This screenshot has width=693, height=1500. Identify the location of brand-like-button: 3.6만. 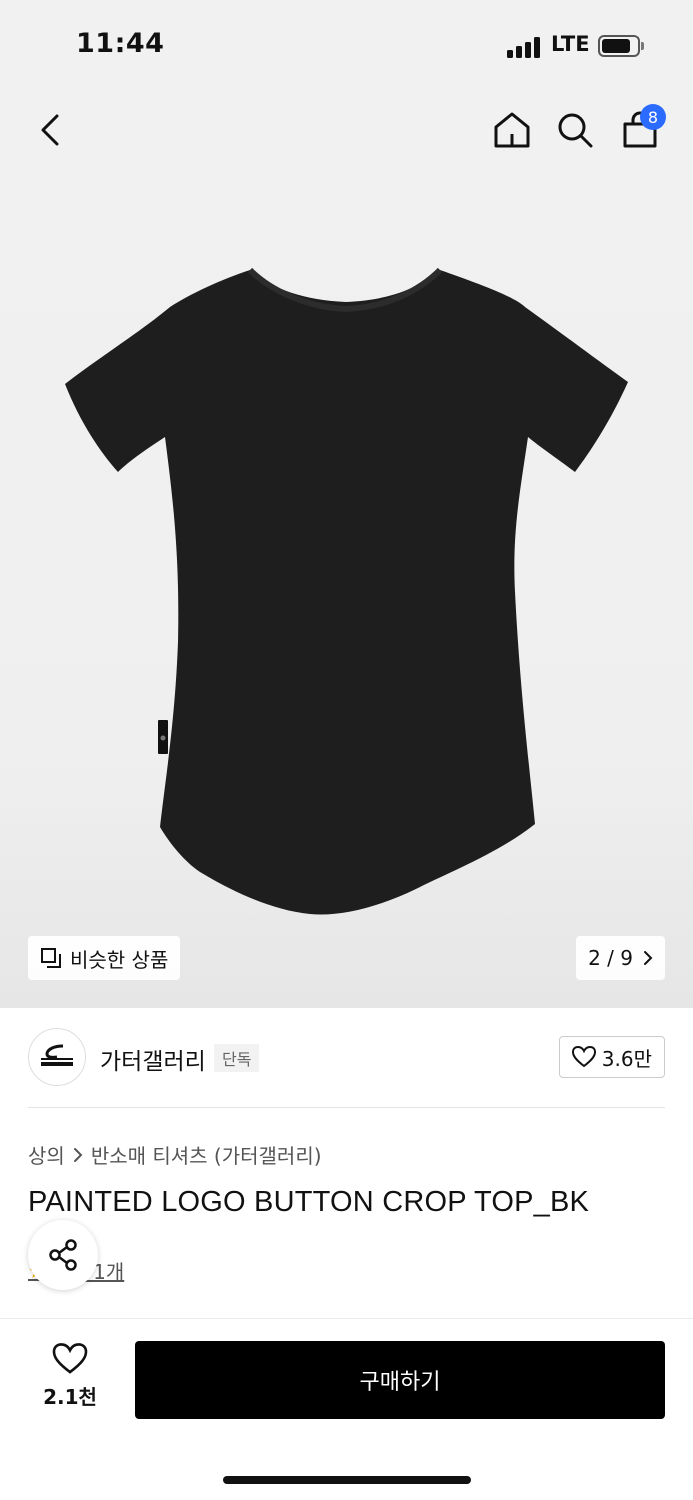
(611, 1057).